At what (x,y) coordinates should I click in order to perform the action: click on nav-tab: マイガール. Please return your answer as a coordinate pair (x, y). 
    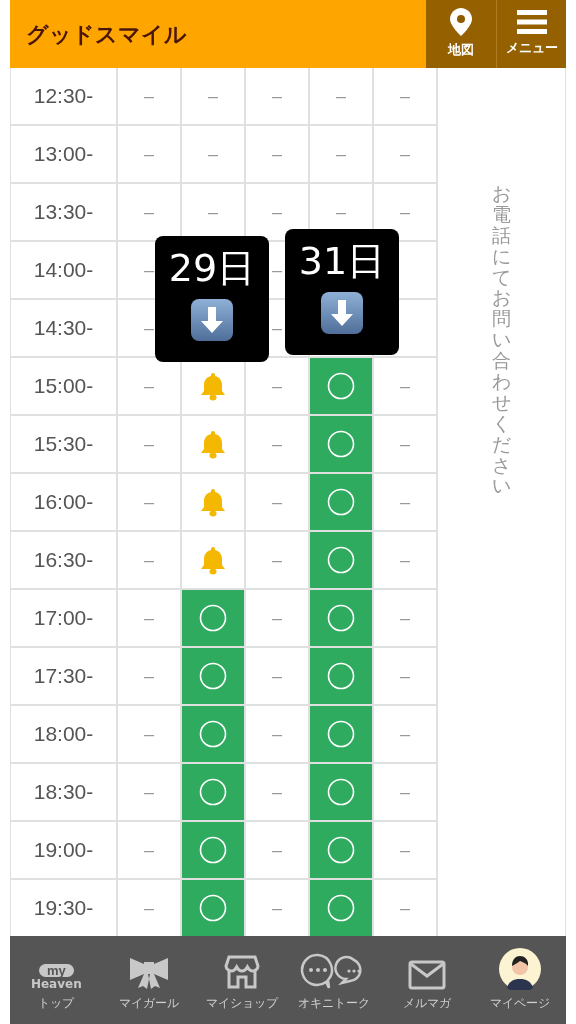
    Looking at the image, I should click on (149, 980).